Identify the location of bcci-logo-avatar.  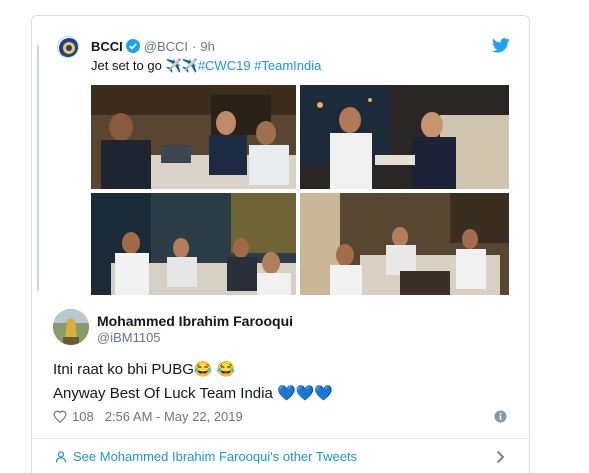
(68, 47).